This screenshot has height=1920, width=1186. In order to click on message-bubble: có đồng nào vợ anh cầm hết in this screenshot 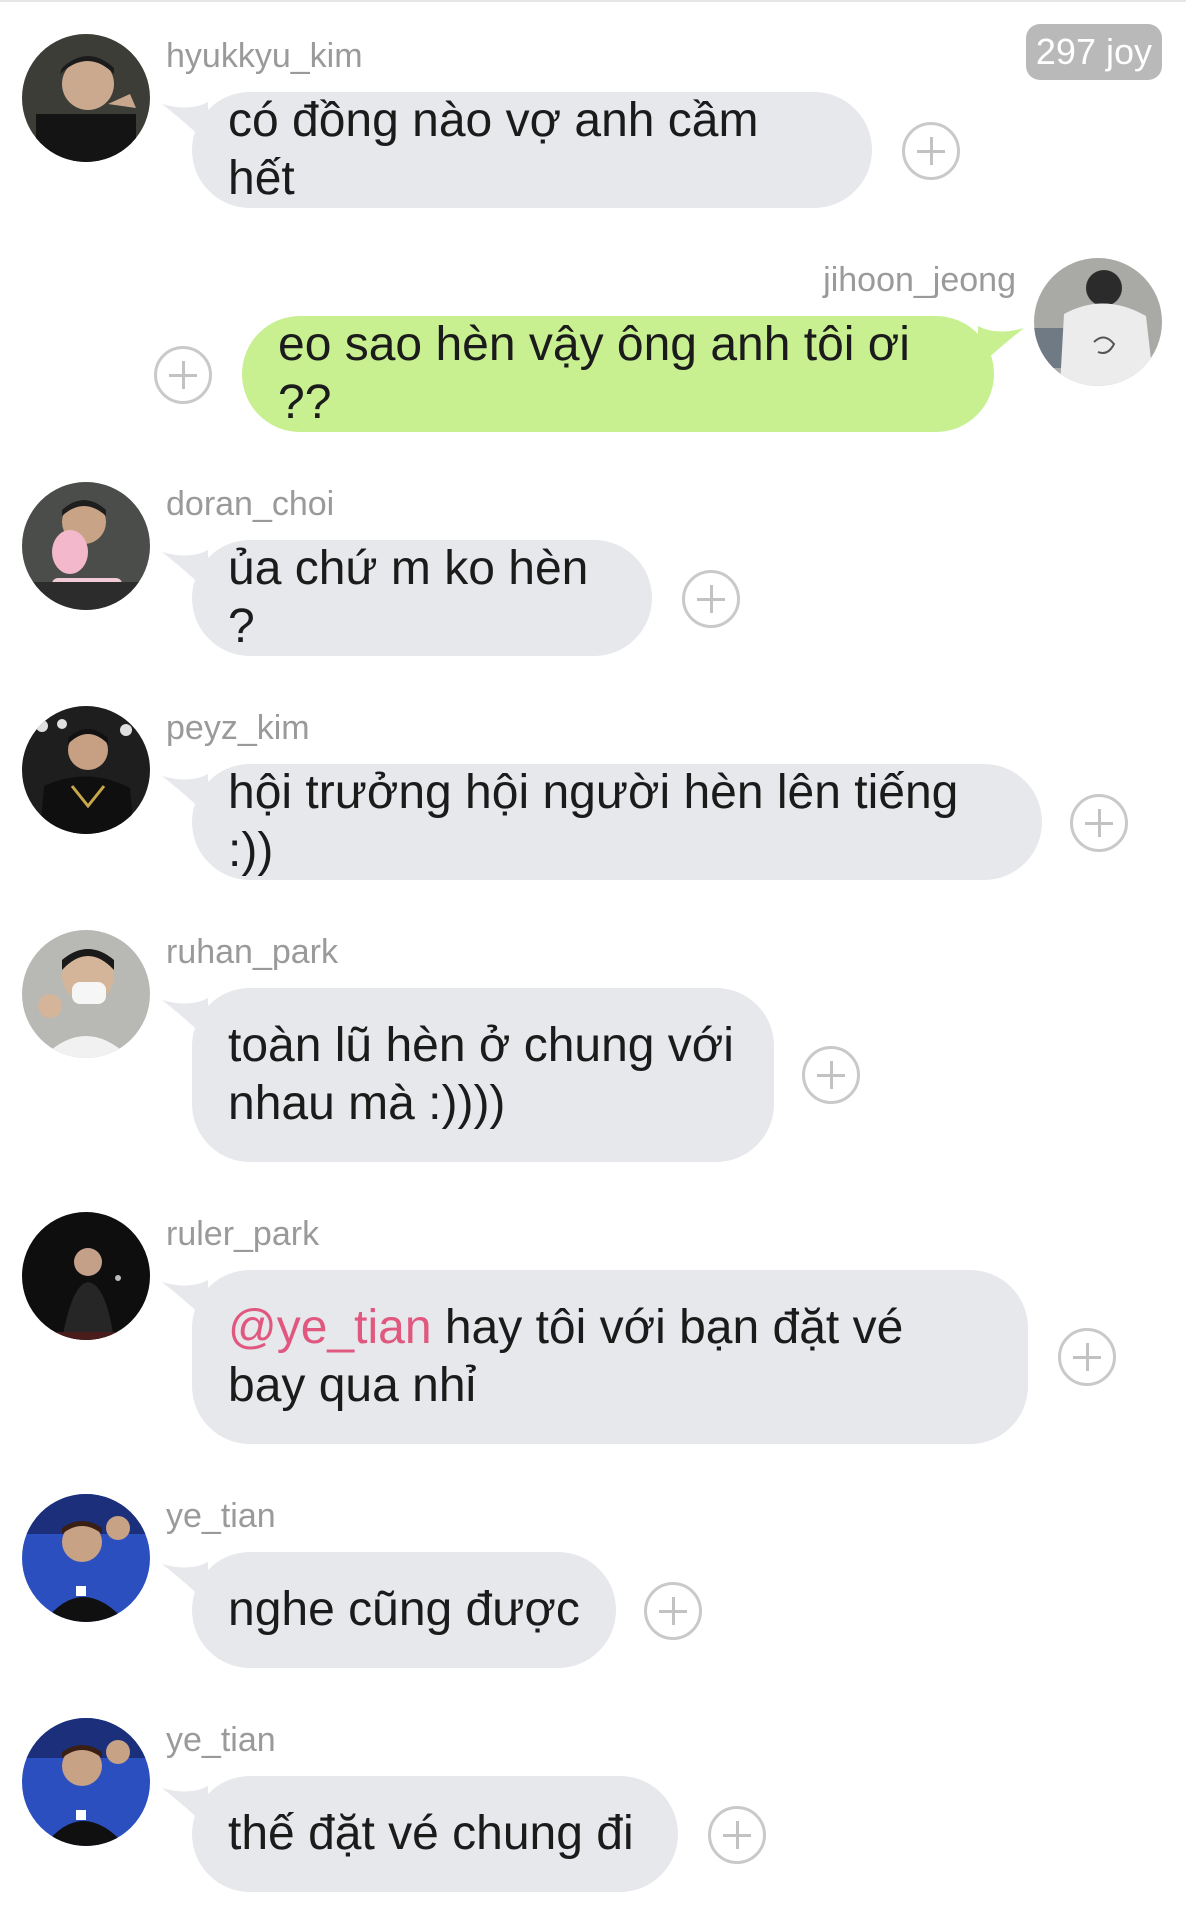, I will do `click(532, 150)`.